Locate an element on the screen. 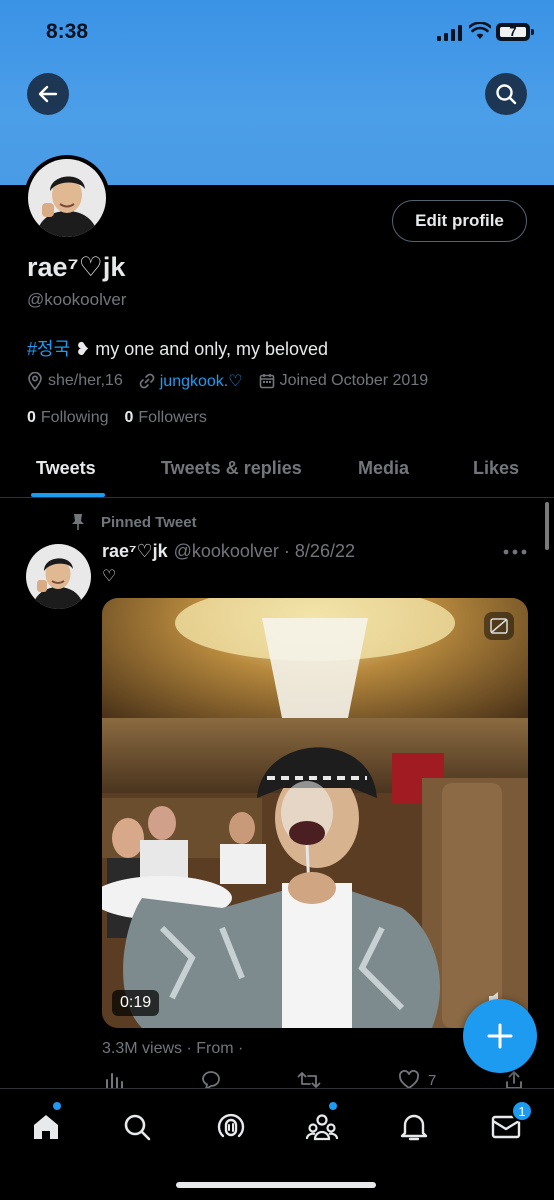  followers-count: 0 is located at coordinates (129, 417).